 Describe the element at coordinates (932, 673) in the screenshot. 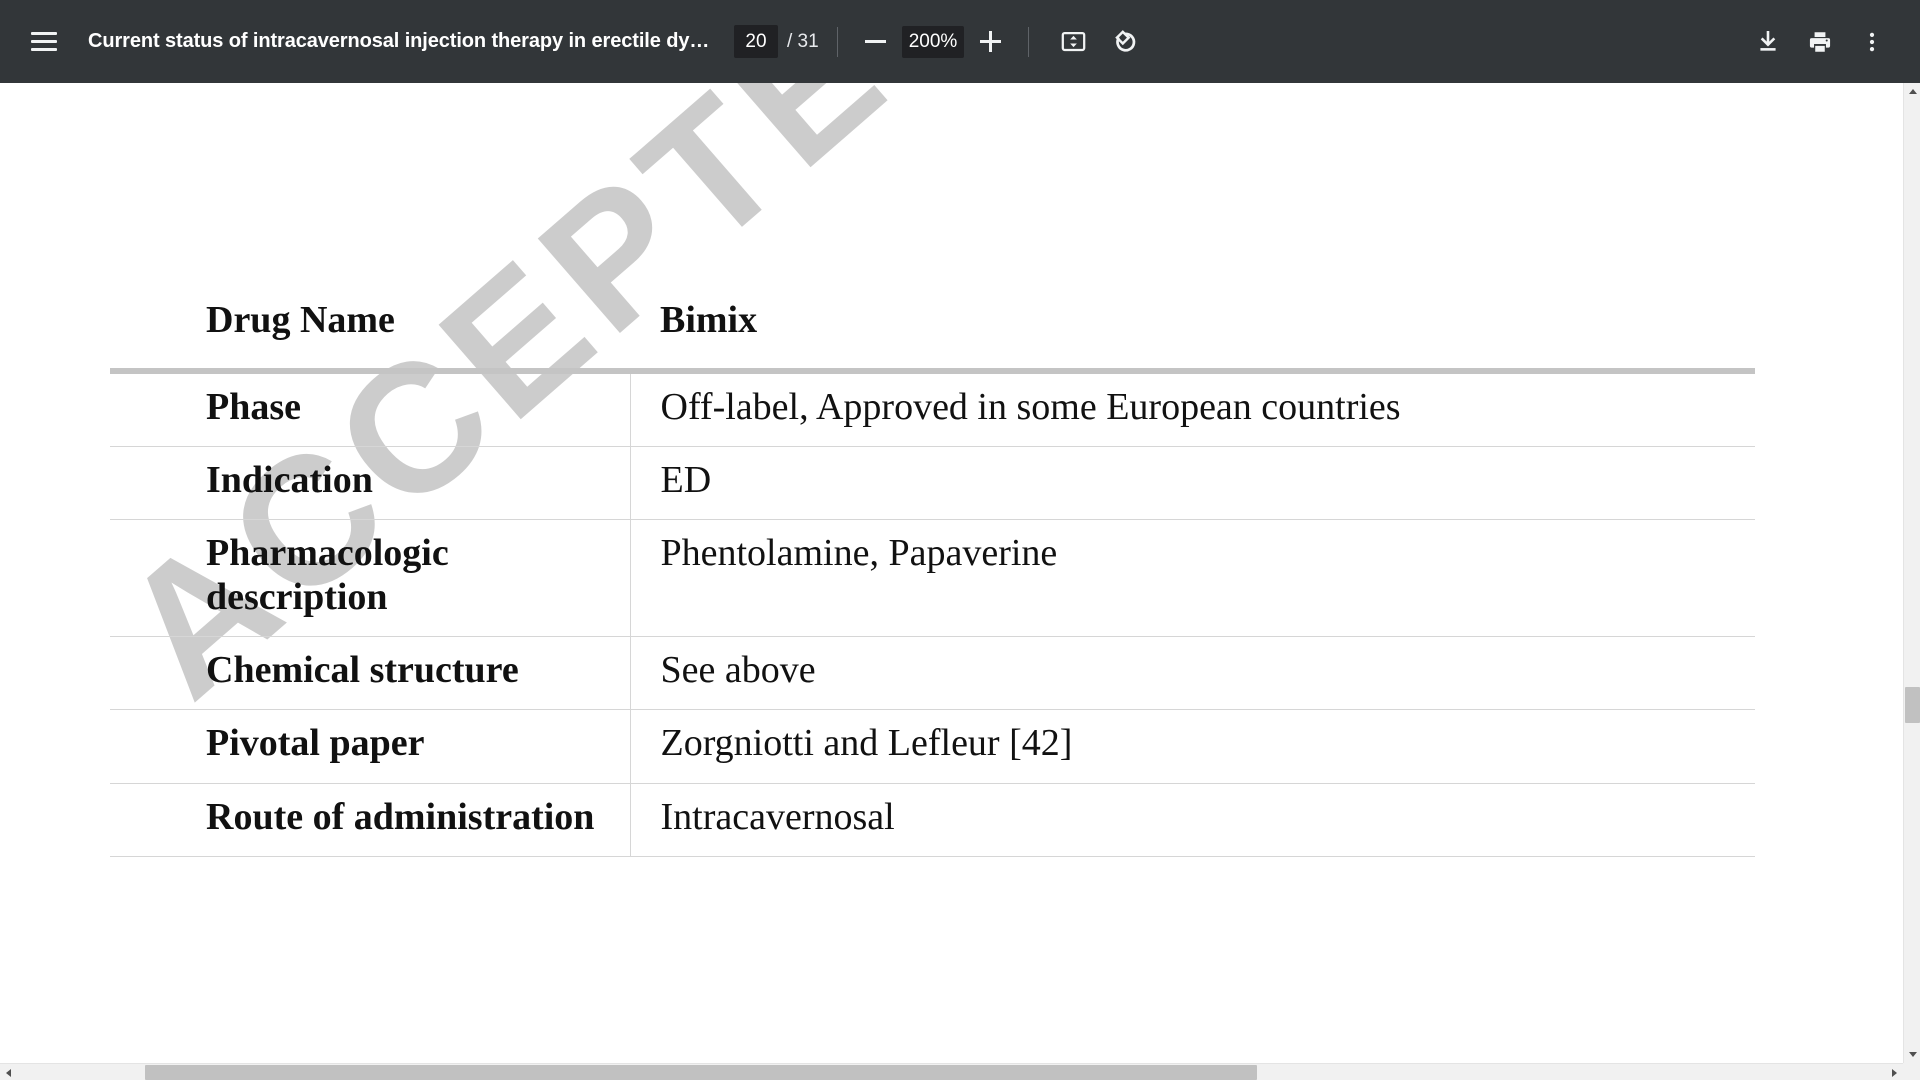

I see `table-row: Chemical structure See above` at that location.